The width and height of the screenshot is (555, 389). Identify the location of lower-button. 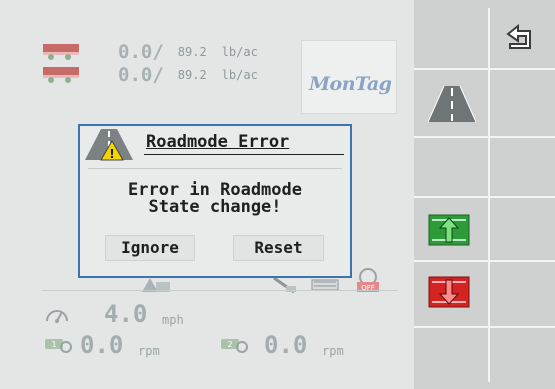
(449, 292).